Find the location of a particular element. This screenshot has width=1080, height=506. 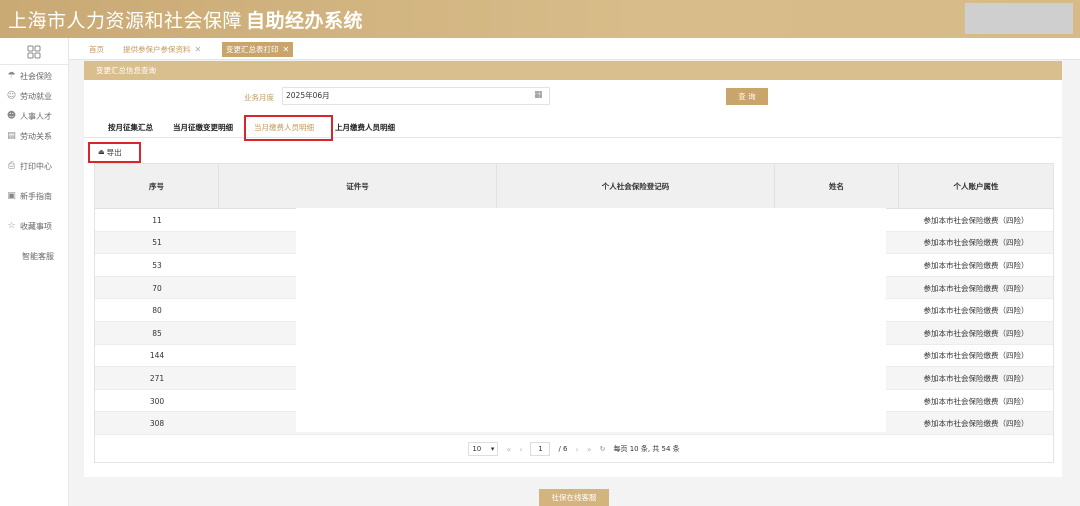

cell-serial-no: 11 is located at coordinates (157, 220).